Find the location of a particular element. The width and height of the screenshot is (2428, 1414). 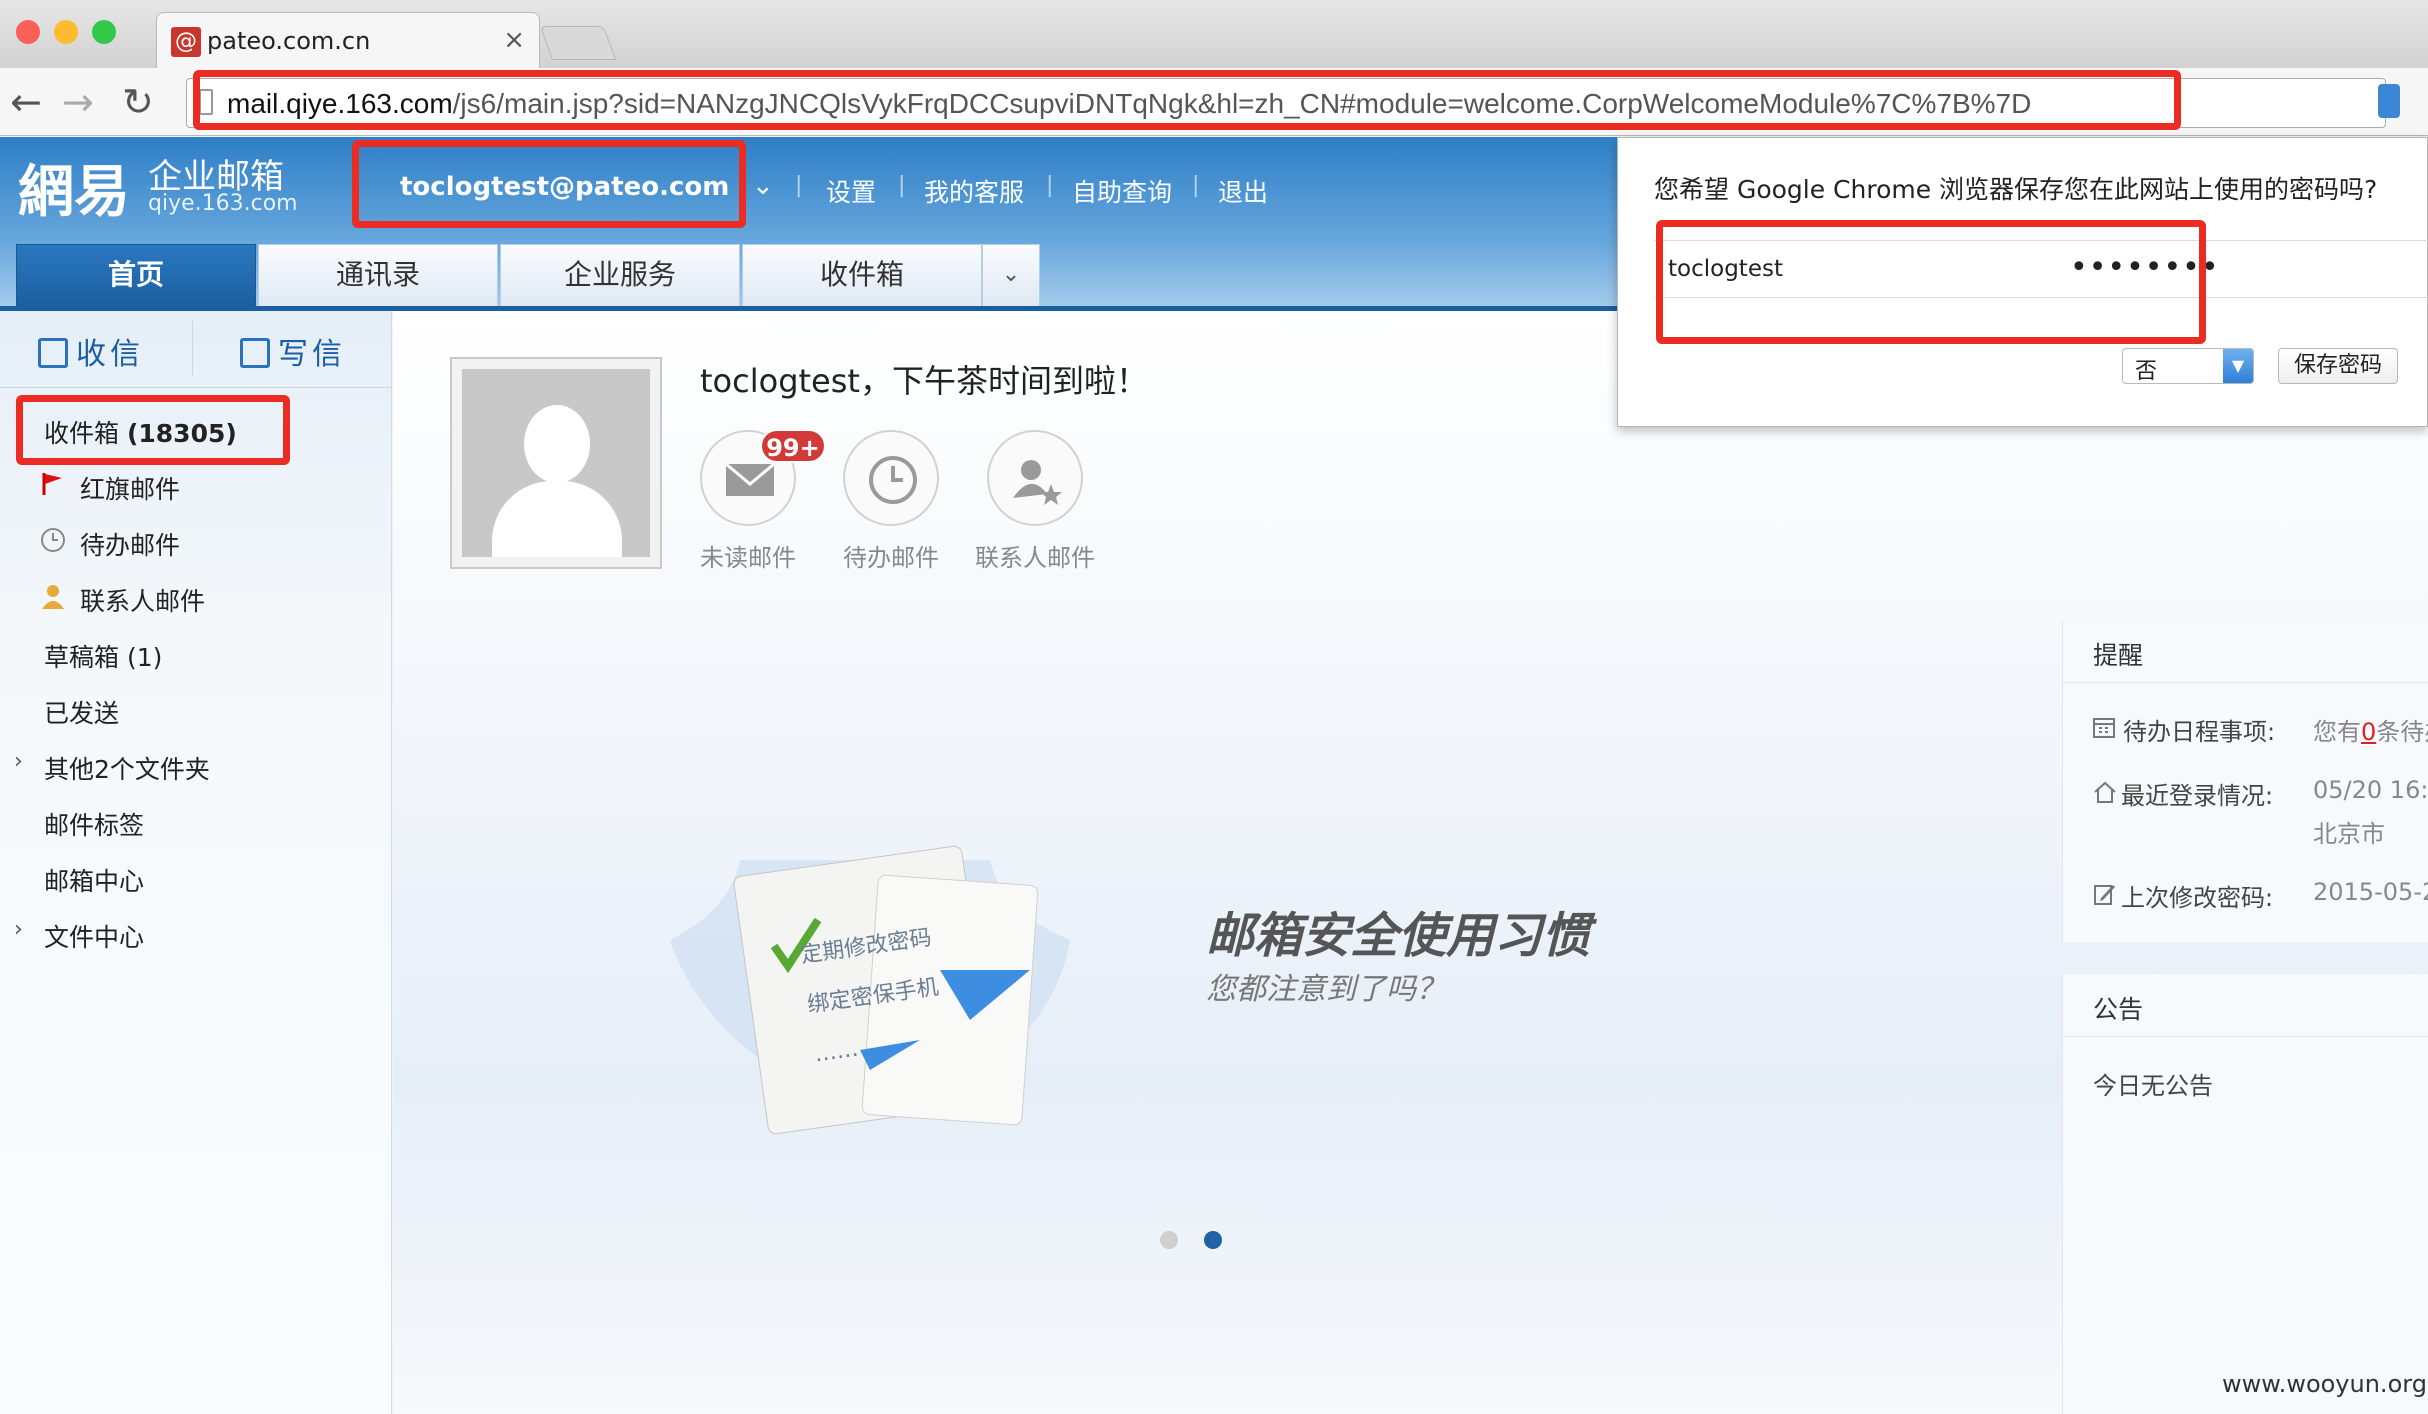

contact-person-icon is located at coordinates (53, 597).